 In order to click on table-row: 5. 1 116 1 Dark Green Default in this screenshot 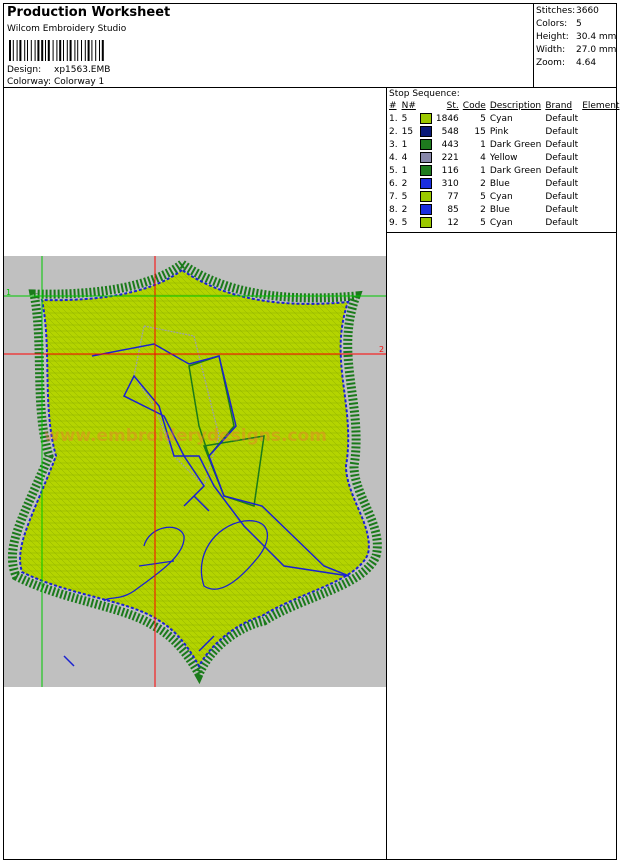, I will do `click(503, 170)`.